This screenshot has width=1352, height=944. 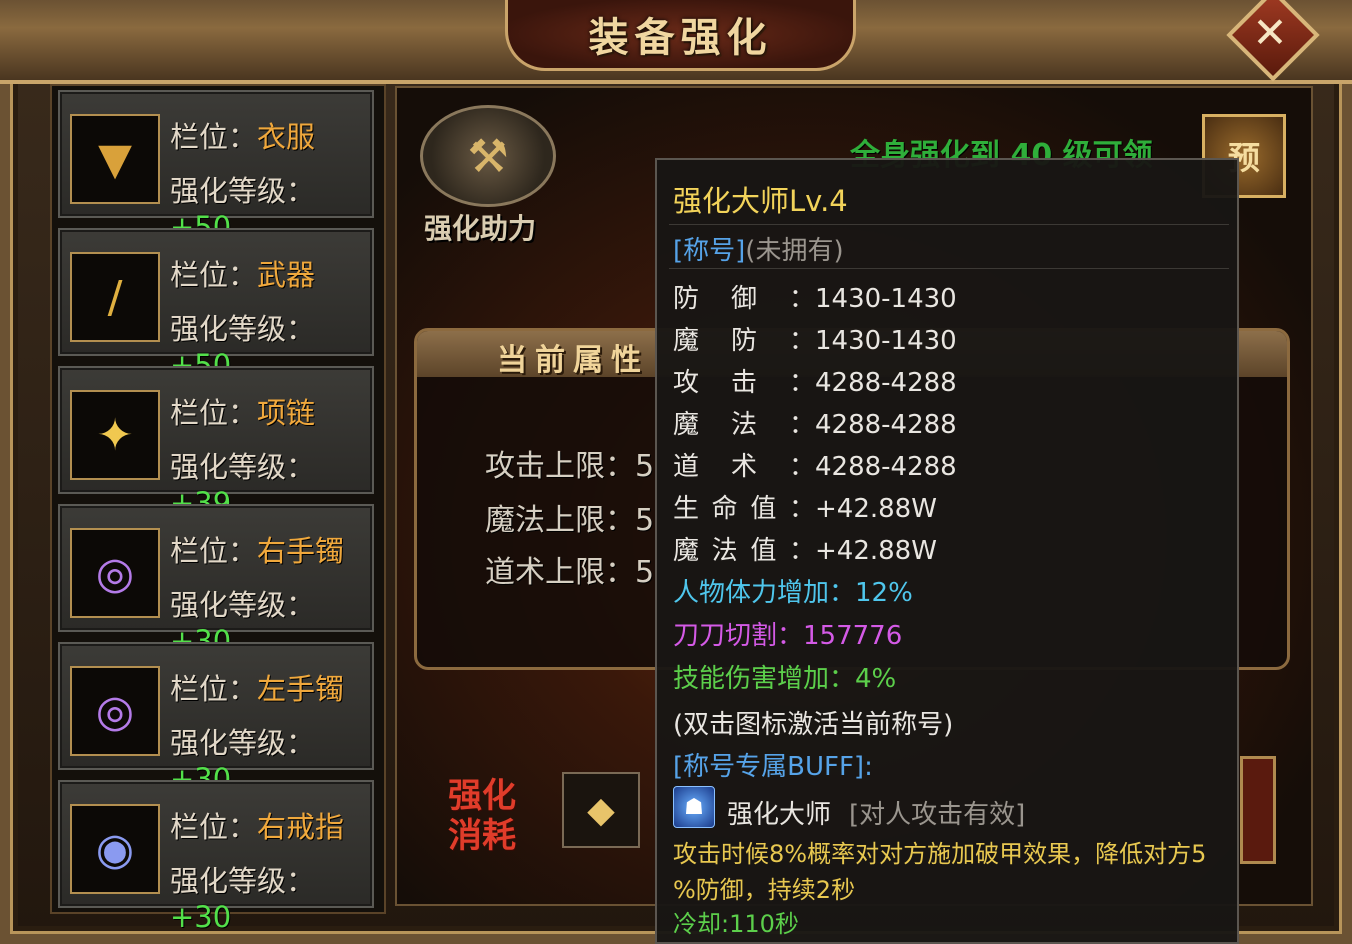 I want to click on attr-tao-max: 道术上限：5, so click(x=570, y=572).